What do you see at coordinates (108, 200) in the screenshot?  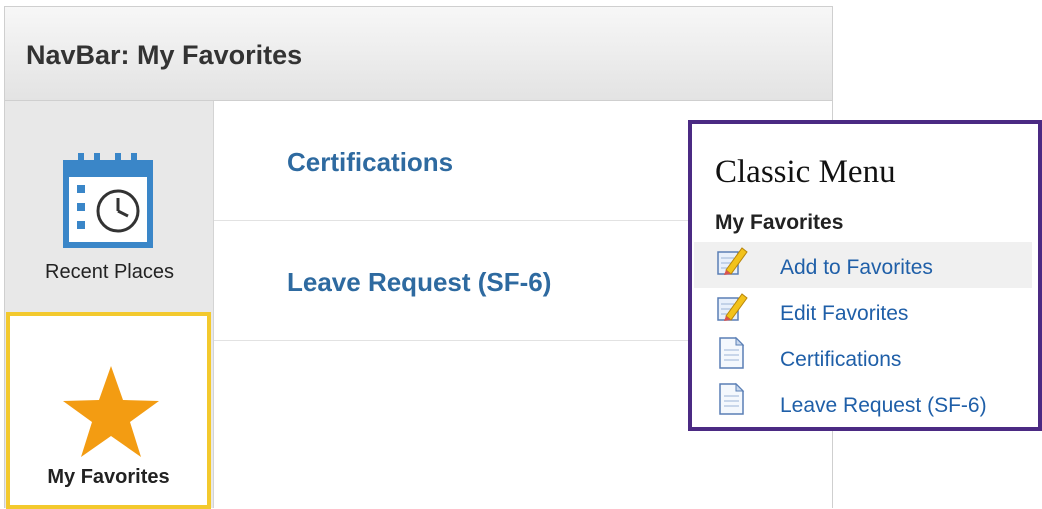 I see `calendar-clock-icon` at bounding box center [108, 200].